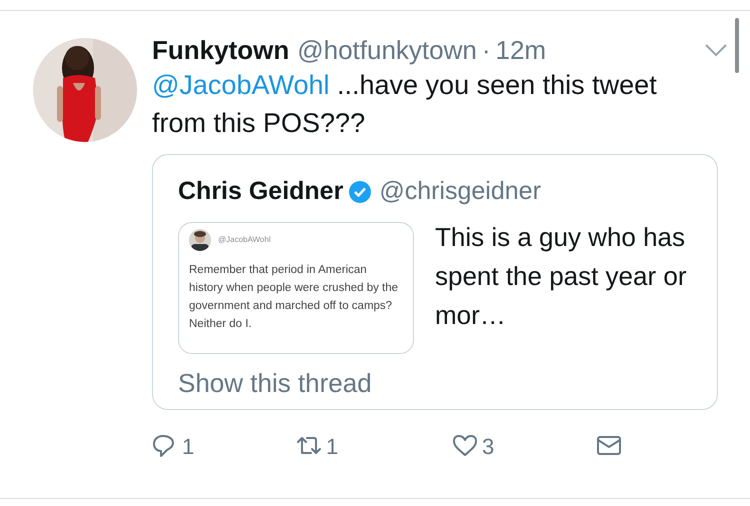 The height and width of the screenshot is (506, 750). I want to click on author-handle: @hotfunkytown, so click(387, 50).